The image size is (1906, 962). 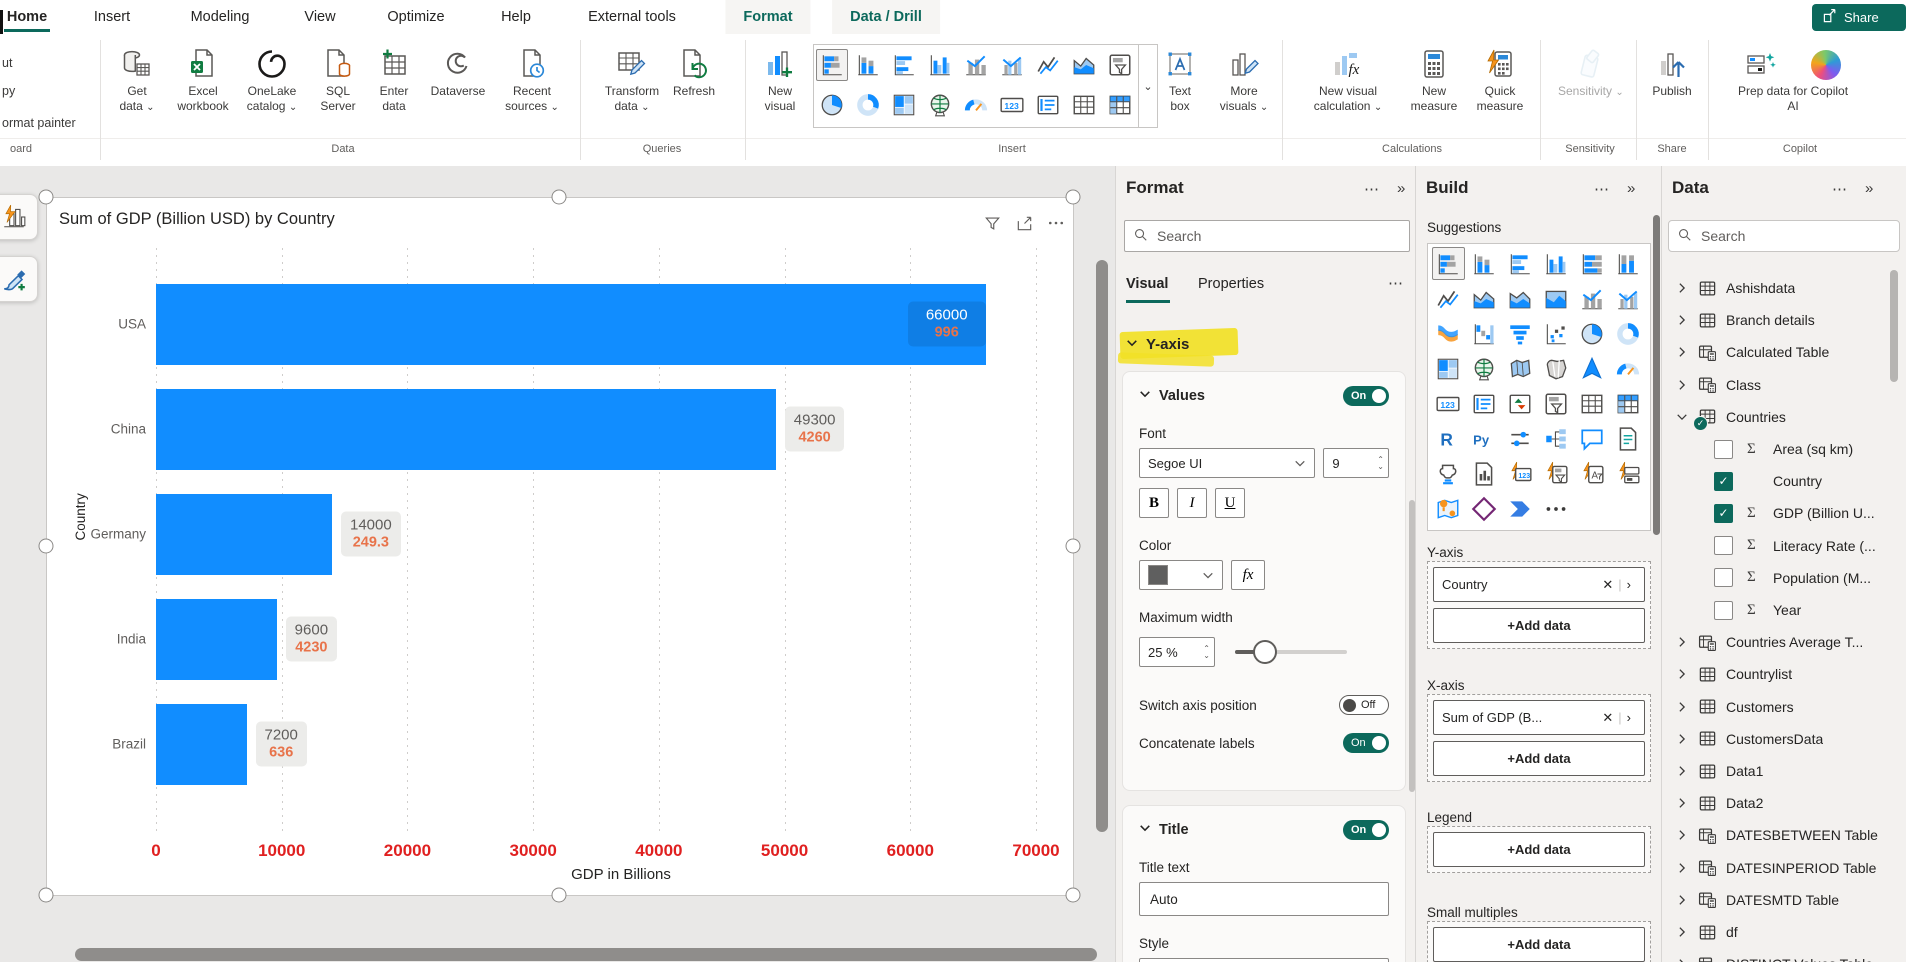 What do you see at coordinates (1607, 718) in the screenshot?
I see `remove-field-icon: ✕` at bounding box center [1607, 718].